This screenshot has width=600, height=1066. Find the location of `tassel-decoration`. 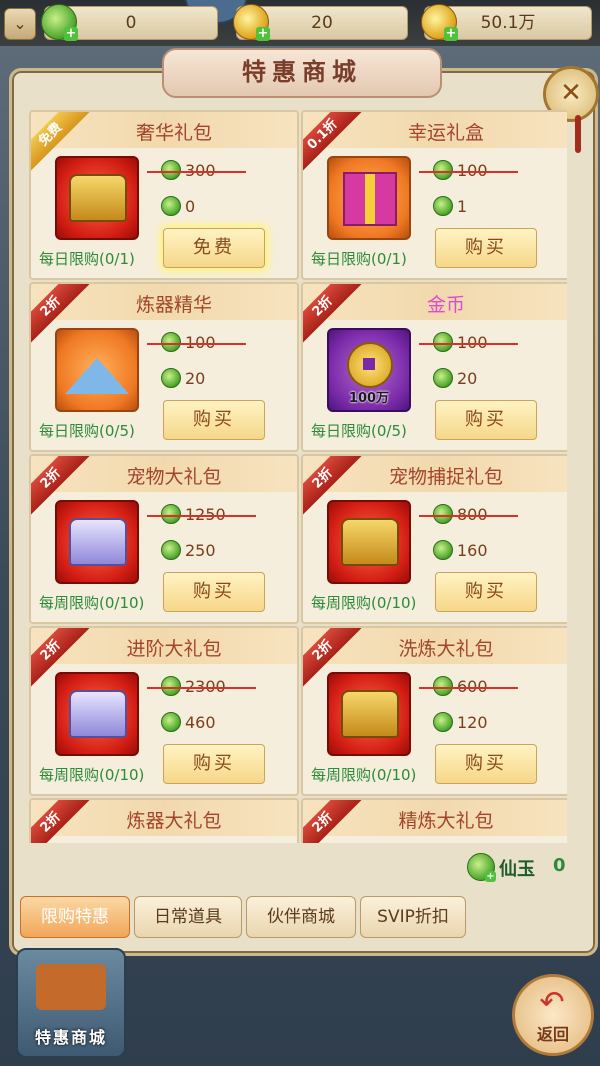

tassel-decoration is located at coordinates (578, 134).